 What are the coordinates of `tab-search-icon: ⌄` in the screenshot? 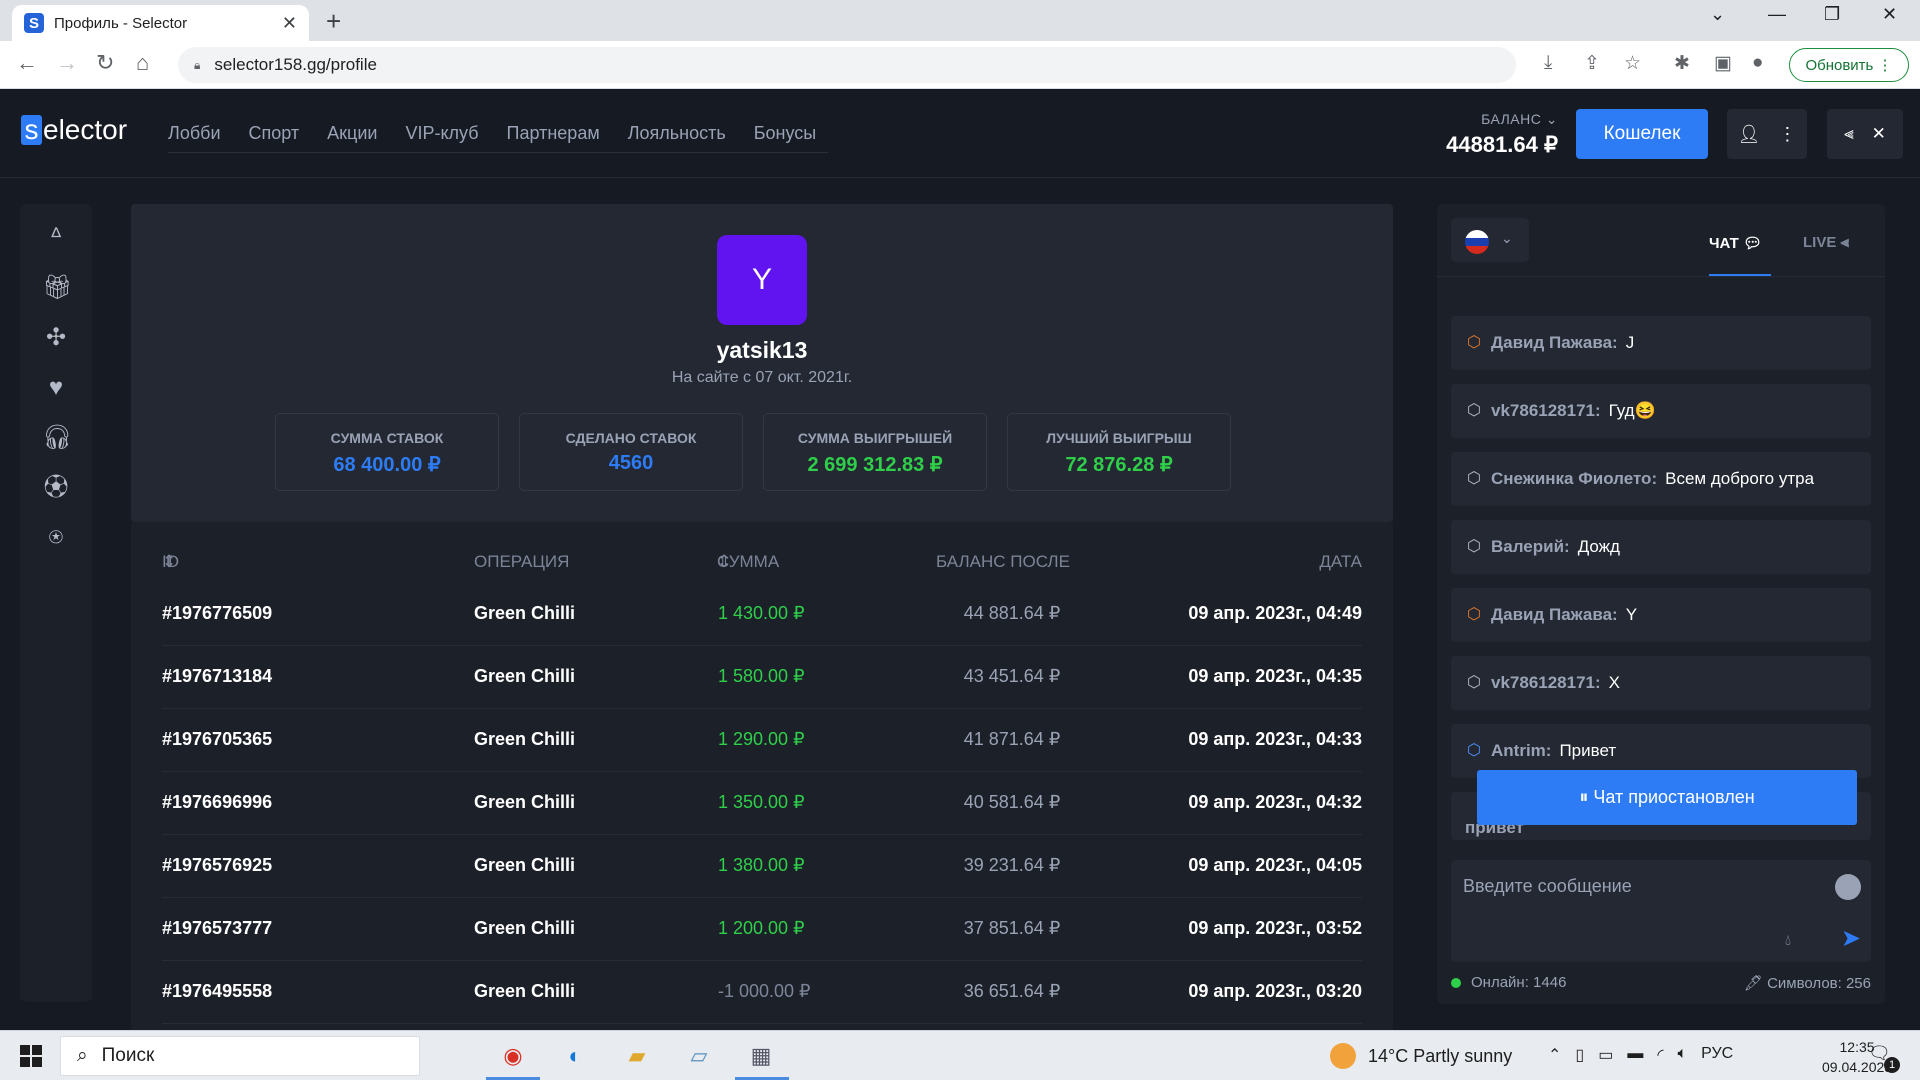 It's located at (1717, 14).